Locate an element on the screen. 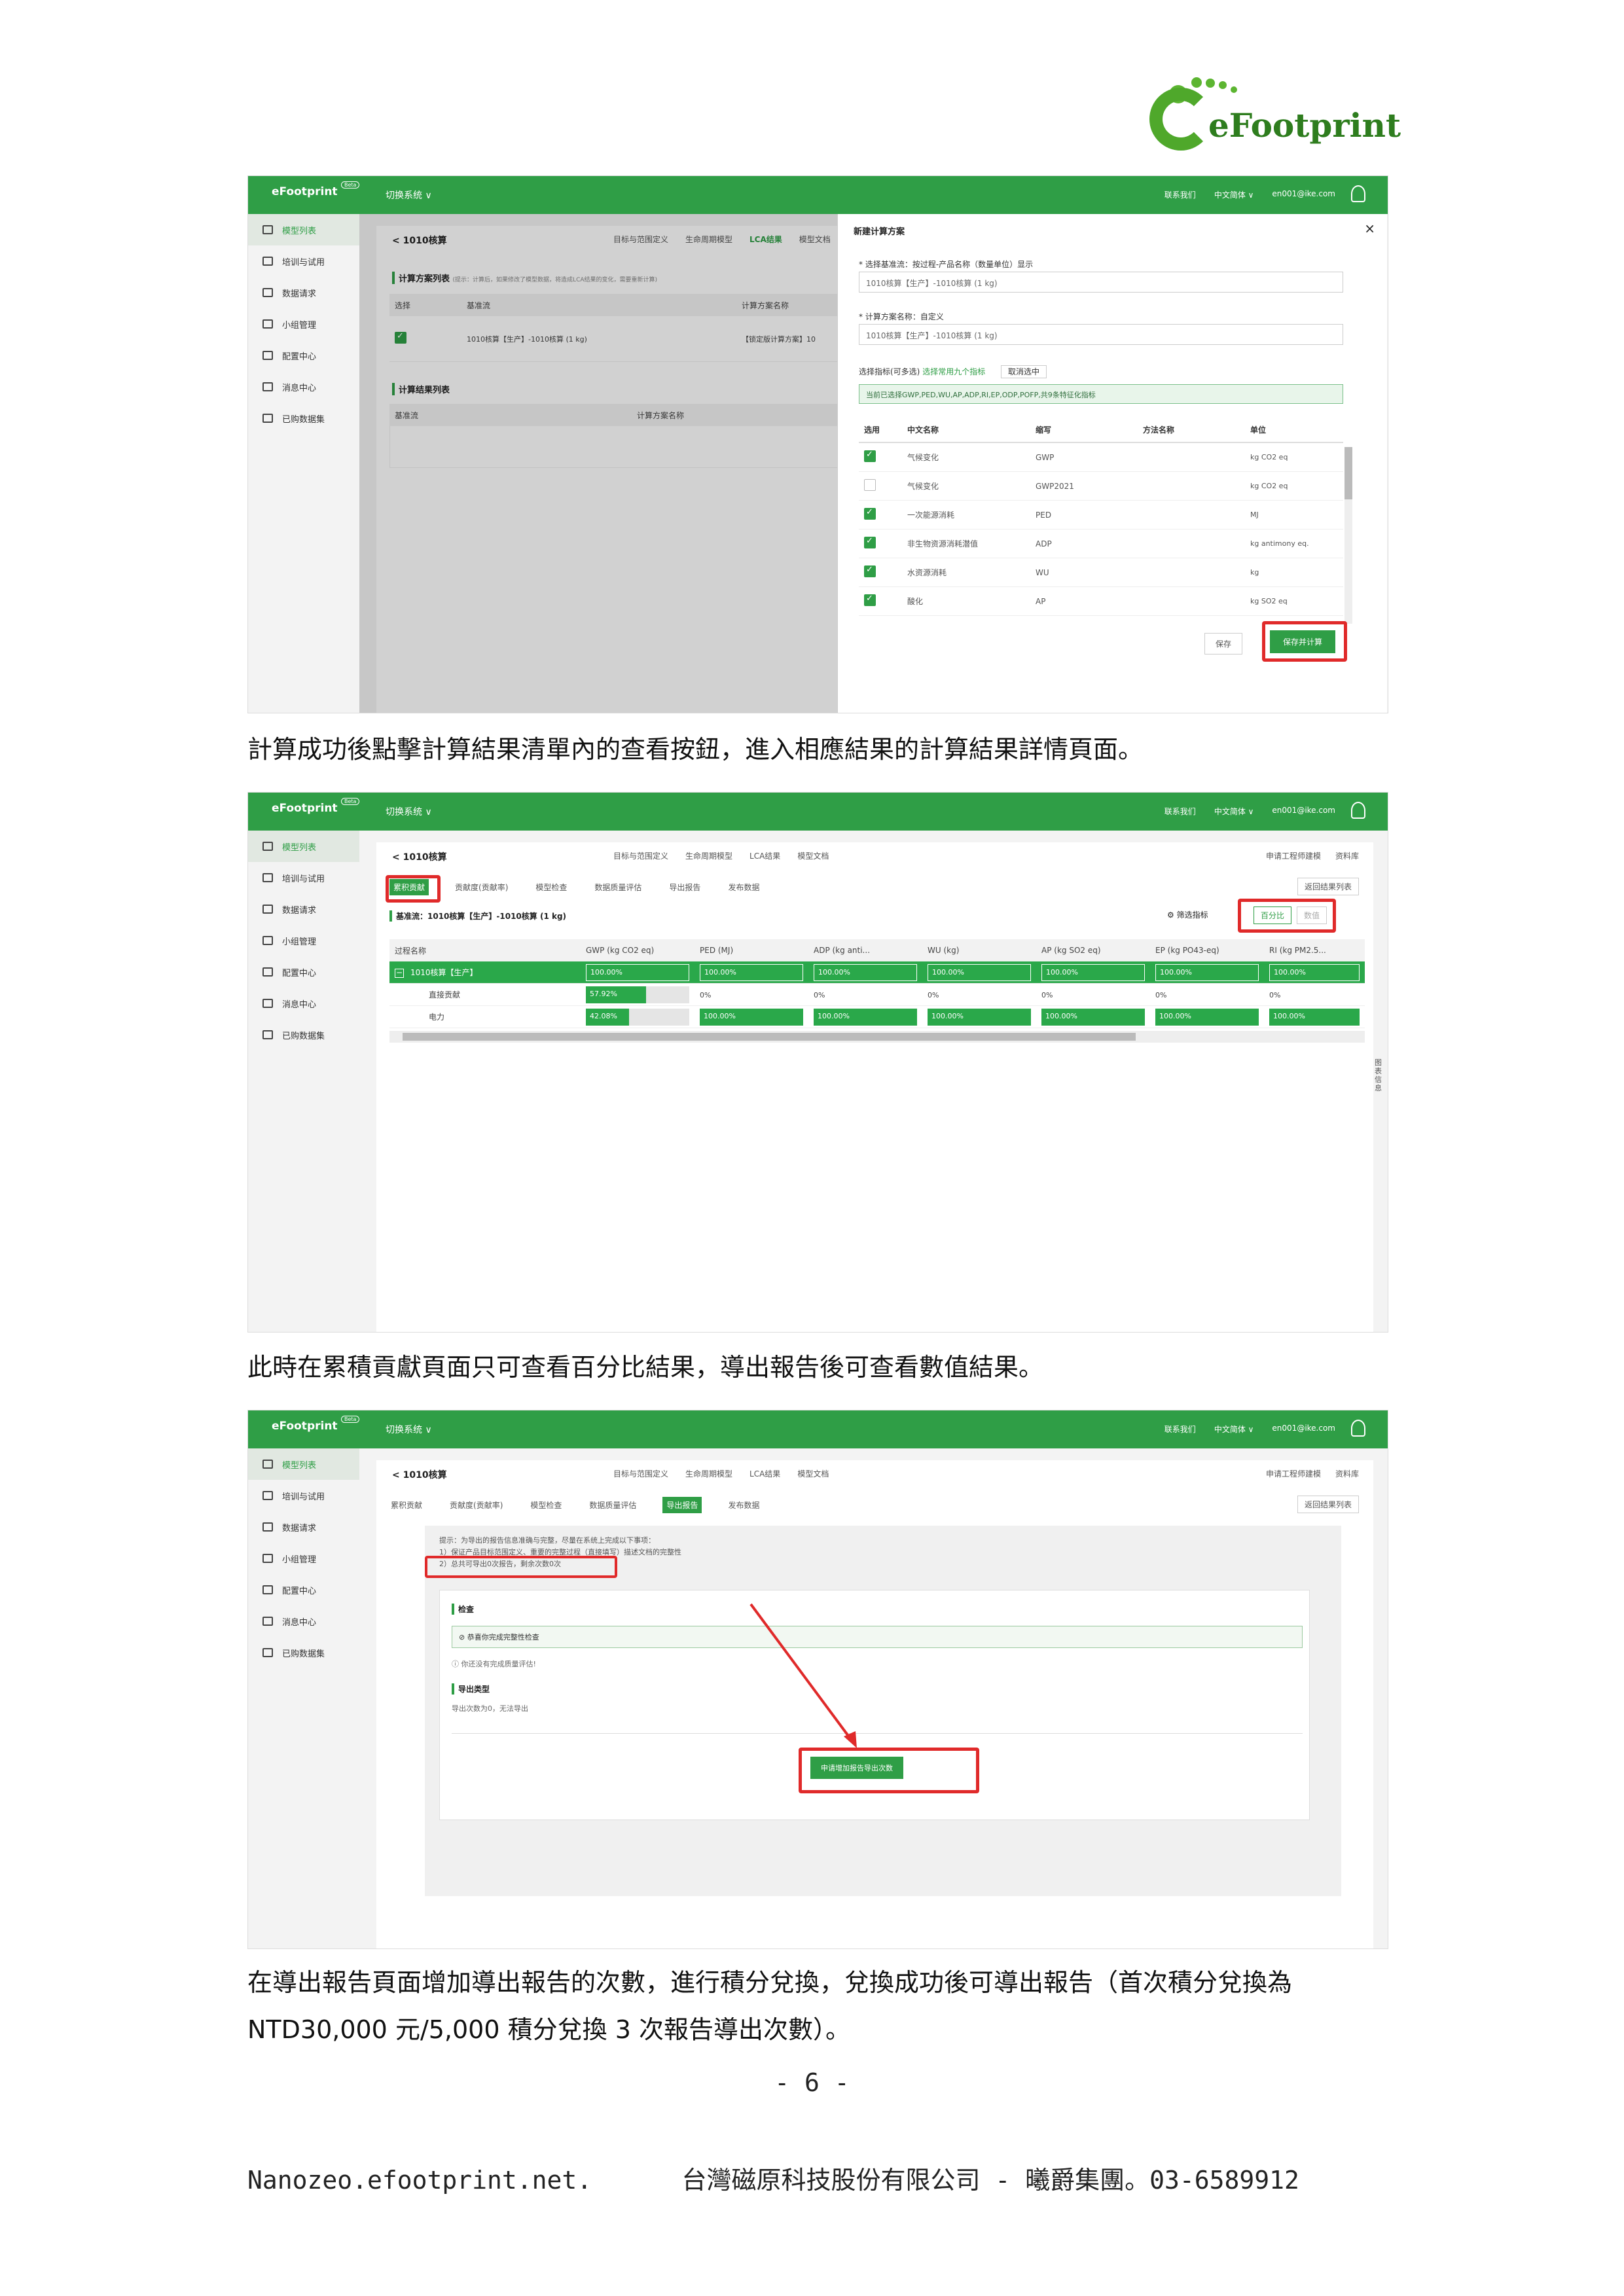 The width and height of the screenshot is (1624, 2296). contribution-value: 0% is located at coordinates (706, 995).